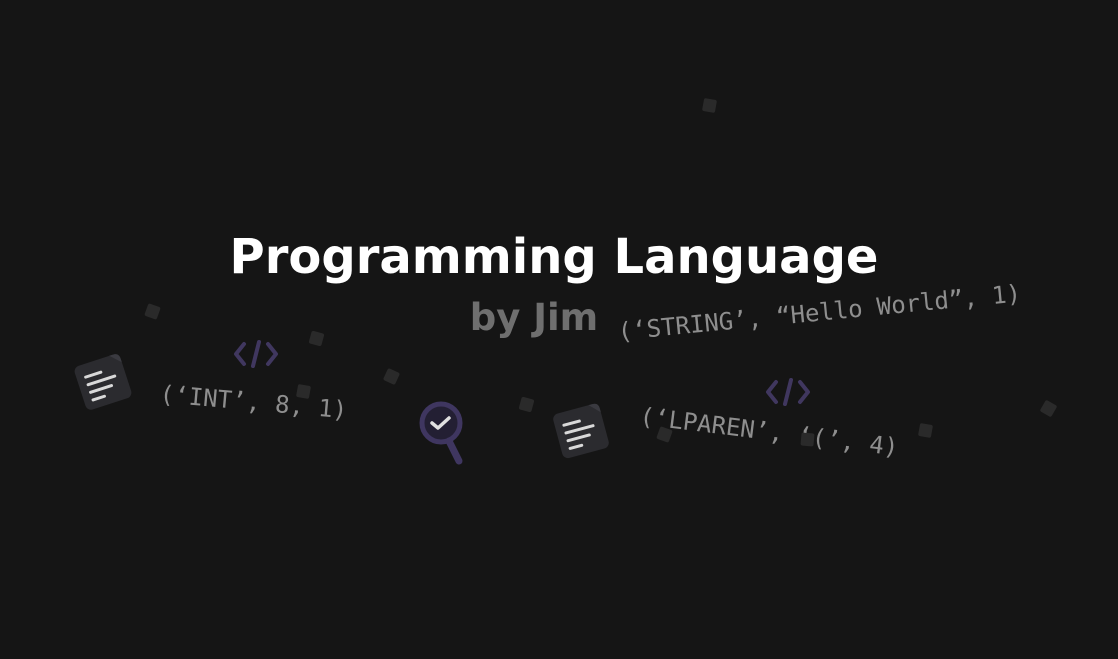 This screenshot has height=659, width=1118. Describe the element at coordinates (554, 257) in the screenshot. I see `page-title: Programming Language` at that location.